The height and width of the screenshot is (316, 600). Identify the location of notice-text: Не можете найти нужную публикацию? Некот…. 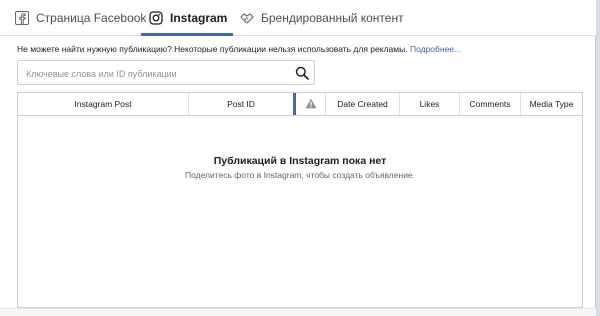
(239, 49).